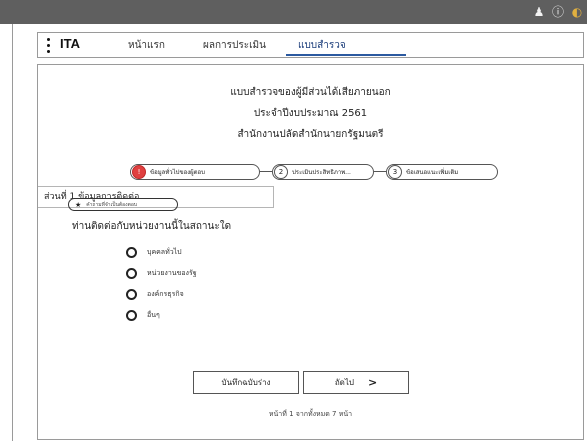 Image resolution: width=587 pixels, height=441 pixels. What do you see at coordinates (48, 45) in the screenshot?
I see `menu-icon` at bounding box center [48, 45].